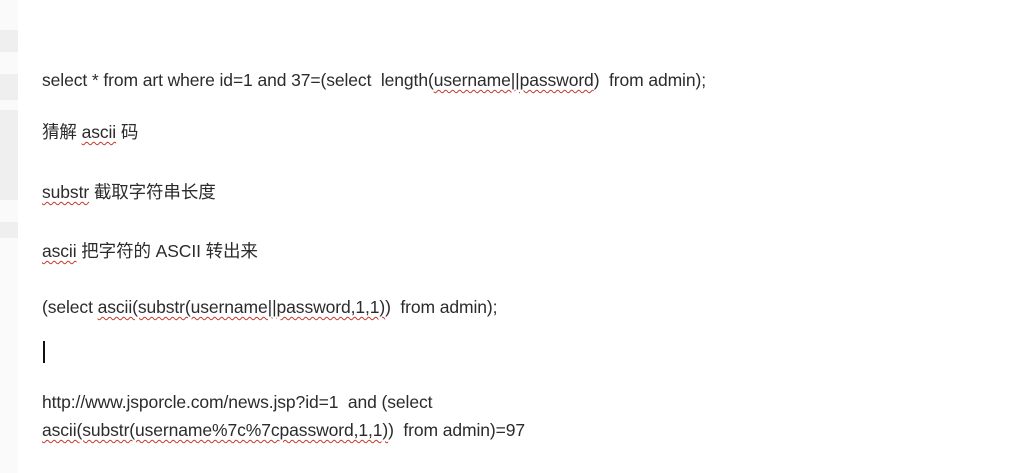 The image size is (1015, 473). I want to click on text-run: ) from admin)=97, so click(457, 430).